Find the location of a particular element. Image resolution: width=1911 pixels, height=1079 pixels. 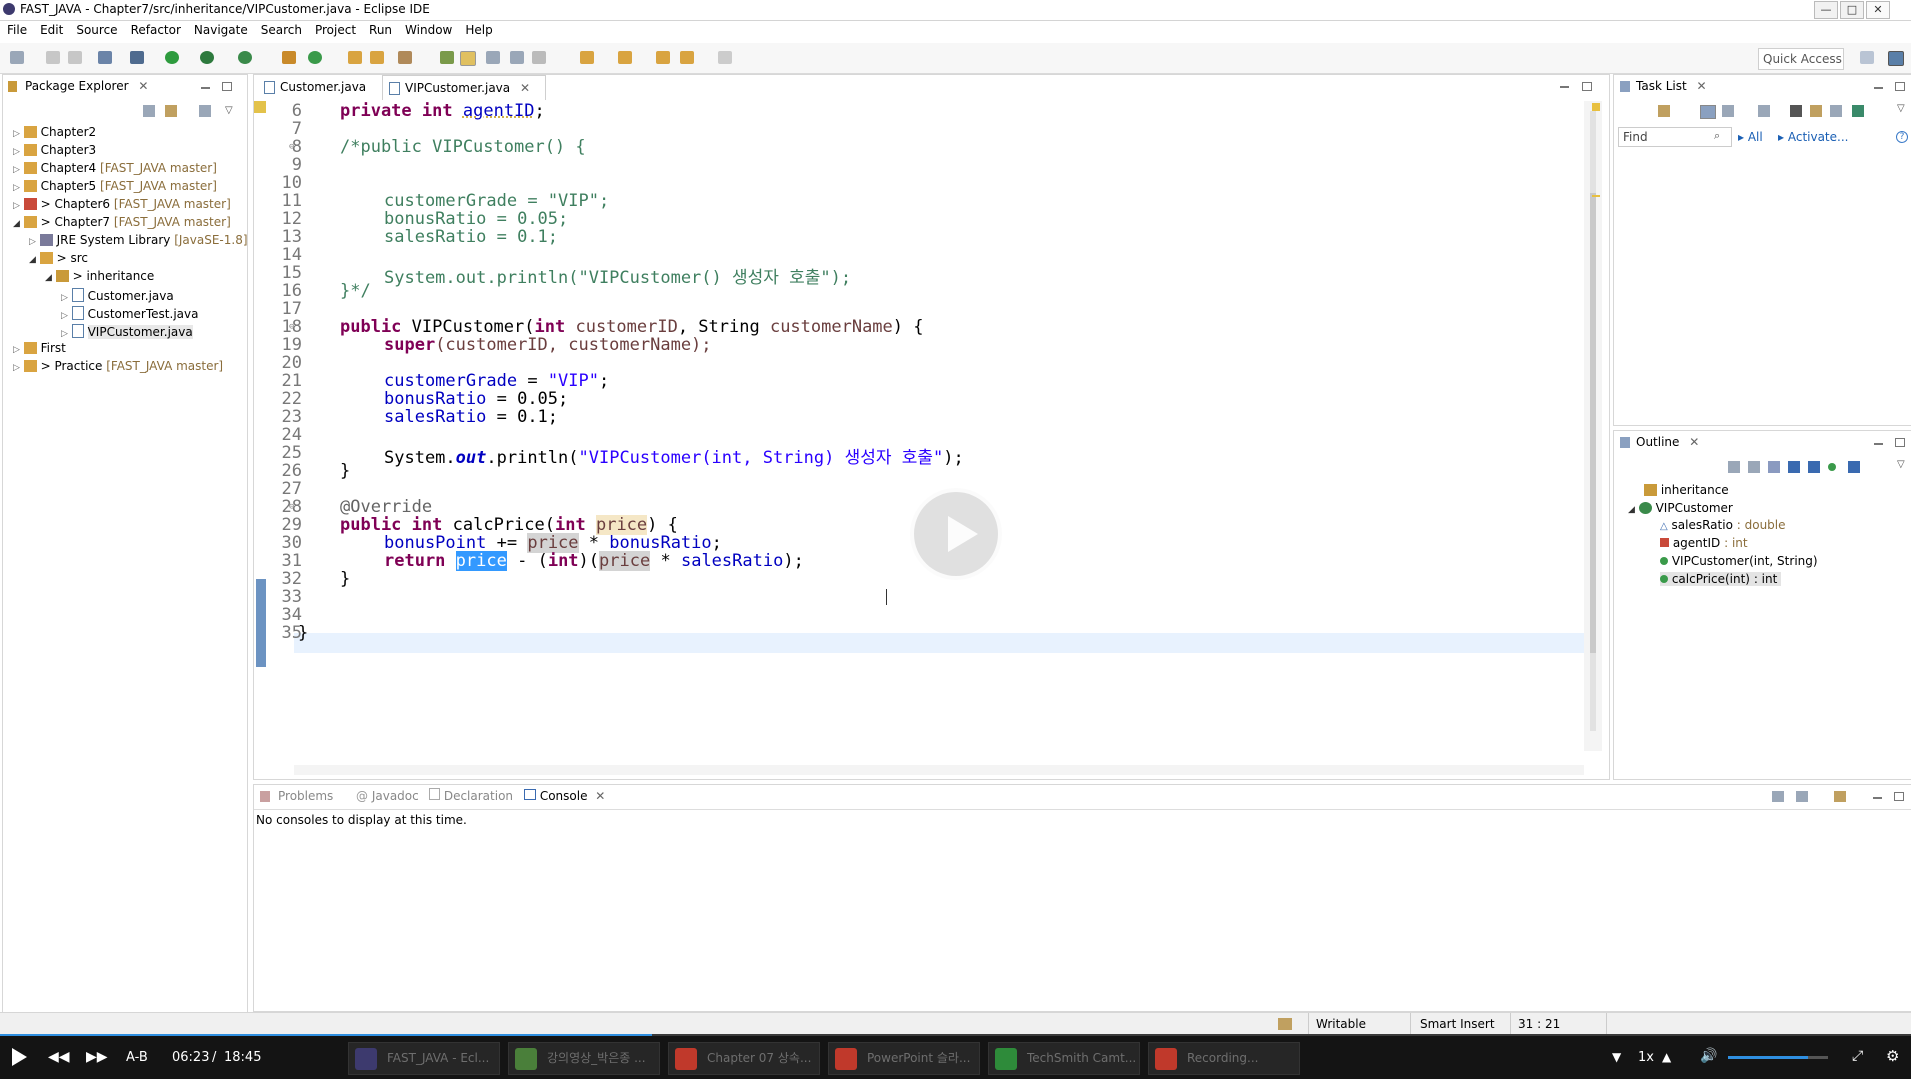

tree-item-chapter7: ◢ > Chapter7 [FAST_JAVA master] is located at coordinates (122, 221).